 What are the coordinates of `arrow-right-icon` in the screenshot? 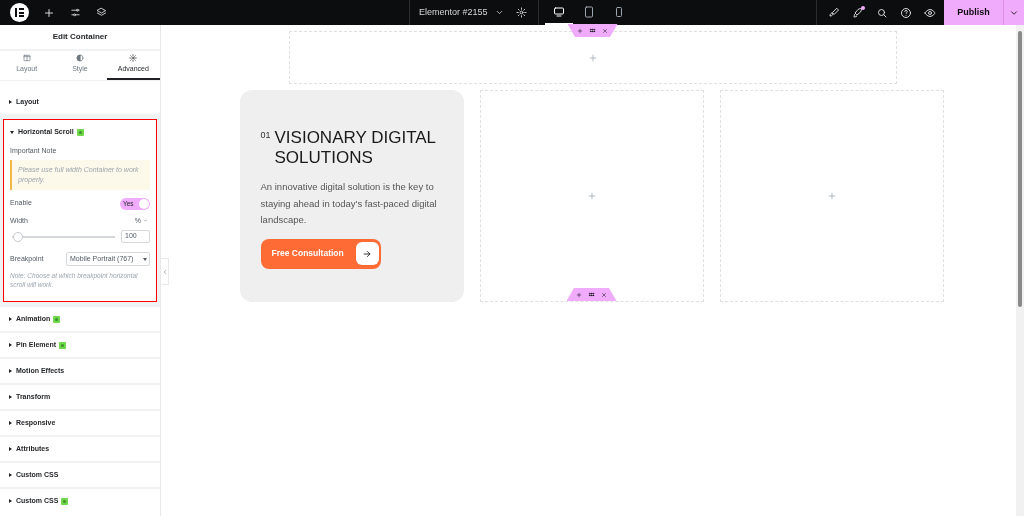 It's located at (367, 253).